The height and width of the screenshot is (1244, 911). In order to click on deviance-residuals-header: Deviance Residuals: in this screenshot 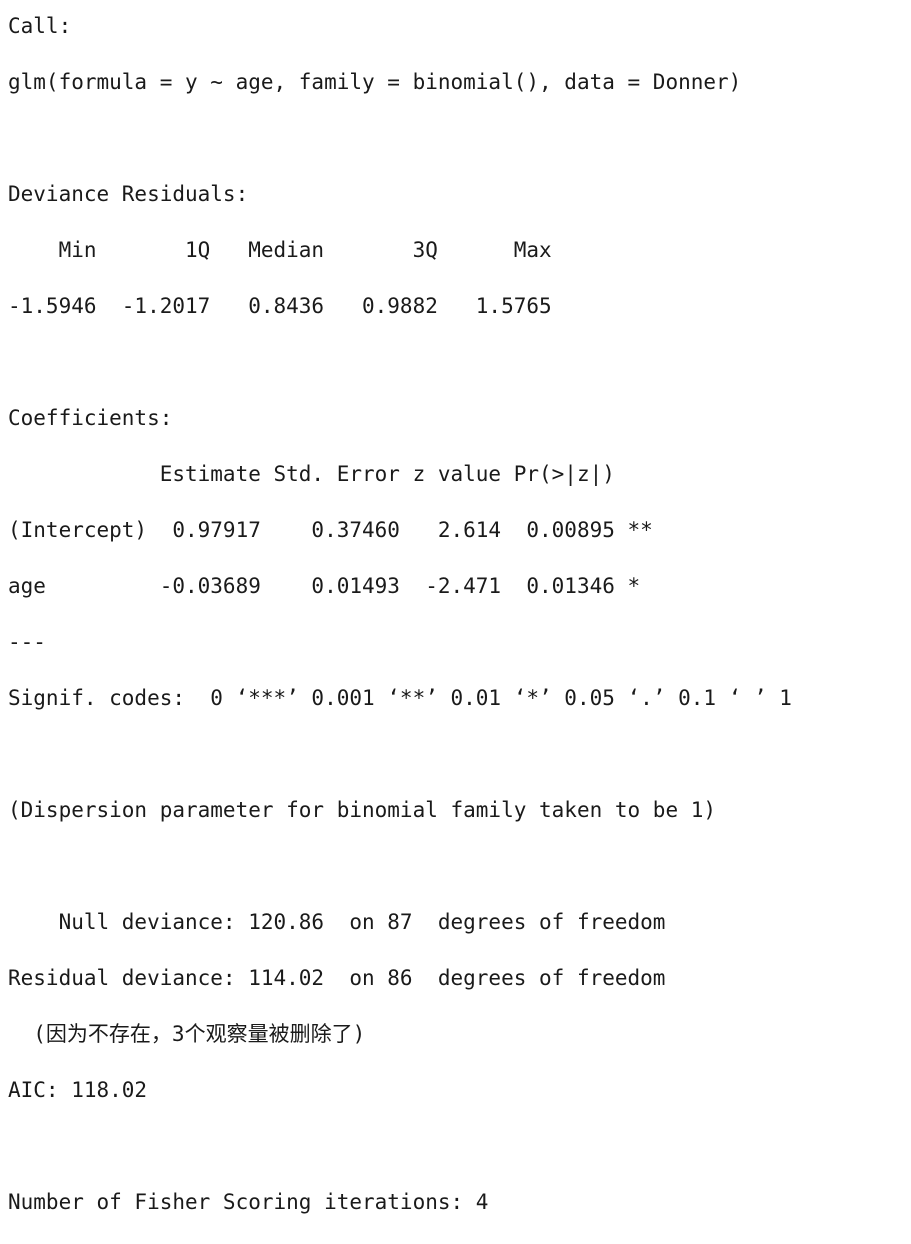, I will do `click(128, 194)`.